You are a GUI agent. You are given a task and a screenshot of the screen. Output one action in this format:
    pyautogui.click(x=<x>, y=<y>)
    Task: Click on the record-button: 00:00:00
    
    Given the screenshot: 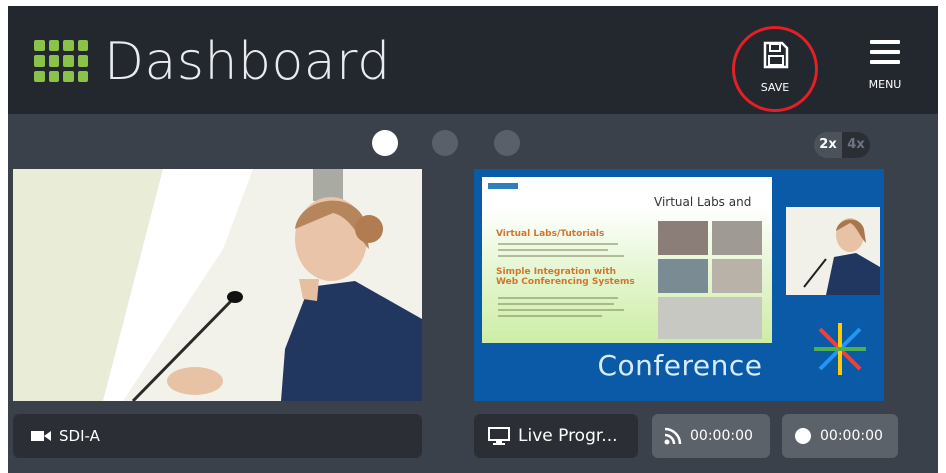 What is the action you would take?
    pyautogui.click(x=840, y=436)
    